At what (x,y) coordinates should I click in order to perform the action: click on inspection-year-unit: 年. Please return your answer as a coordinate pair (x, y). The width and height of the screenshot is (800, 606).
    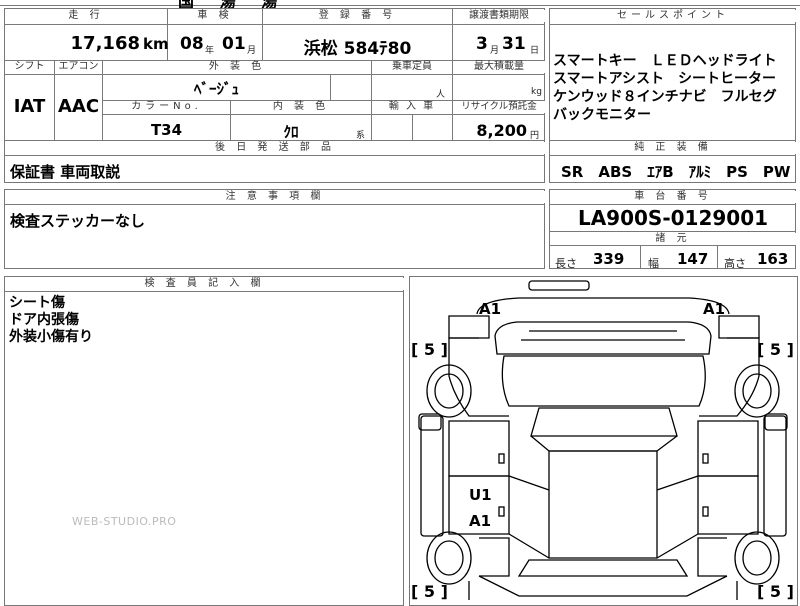
    Looking at the image, I should click on (210, 51).